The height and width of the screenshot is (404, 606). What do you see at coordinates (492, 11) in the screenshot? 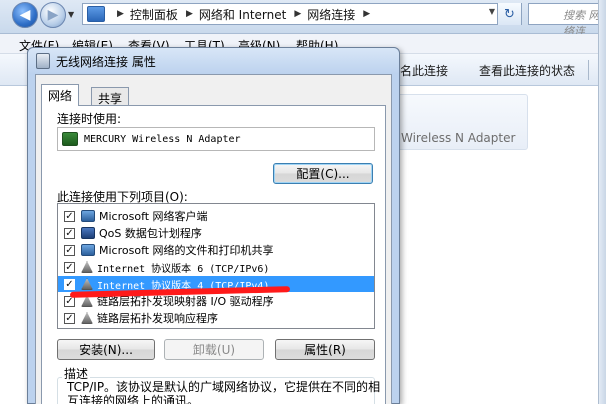
I see `chevron-down-icon: ▼` at bounding box center [492, 11].